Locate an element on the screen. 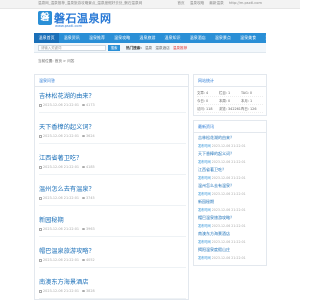 This screenshot has width=320, height=300. news-item: 江西省著卫吃？ 发布时间 2023-12-06 21:22:01 is located at coordinates (230, 175).